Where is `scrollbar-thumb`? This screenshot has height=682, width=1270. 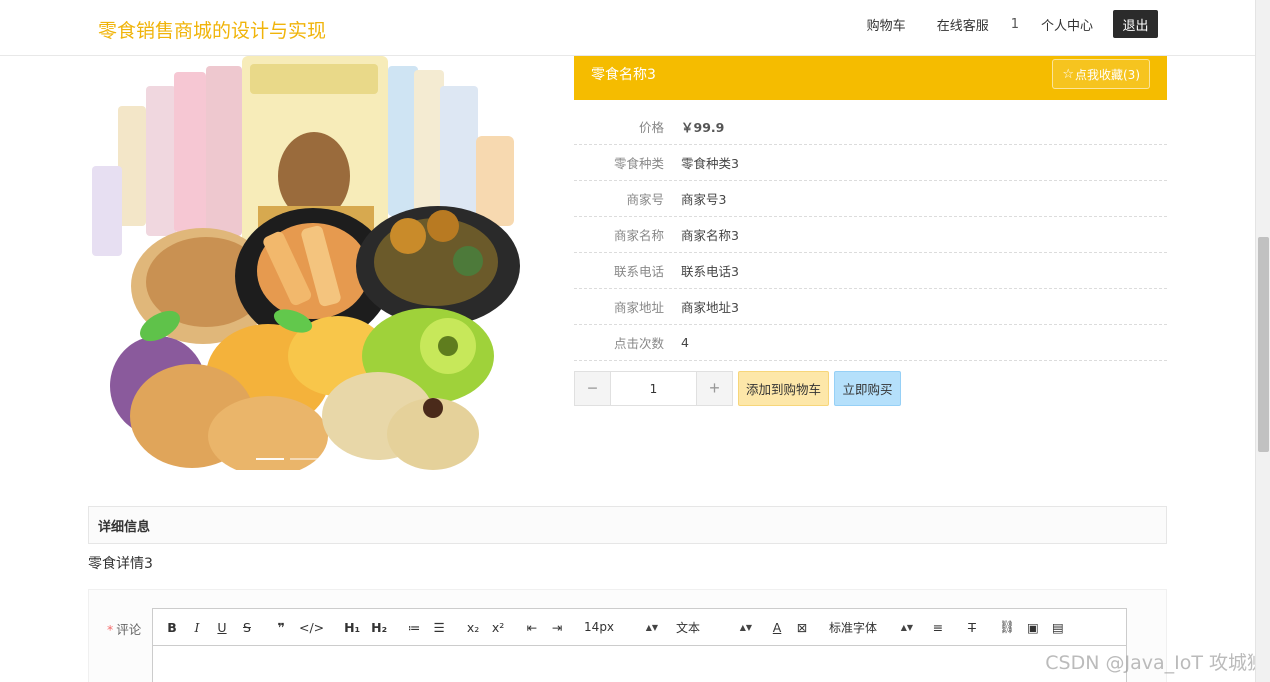 scrollbar-thumb is located at coordinates (1263, 344).